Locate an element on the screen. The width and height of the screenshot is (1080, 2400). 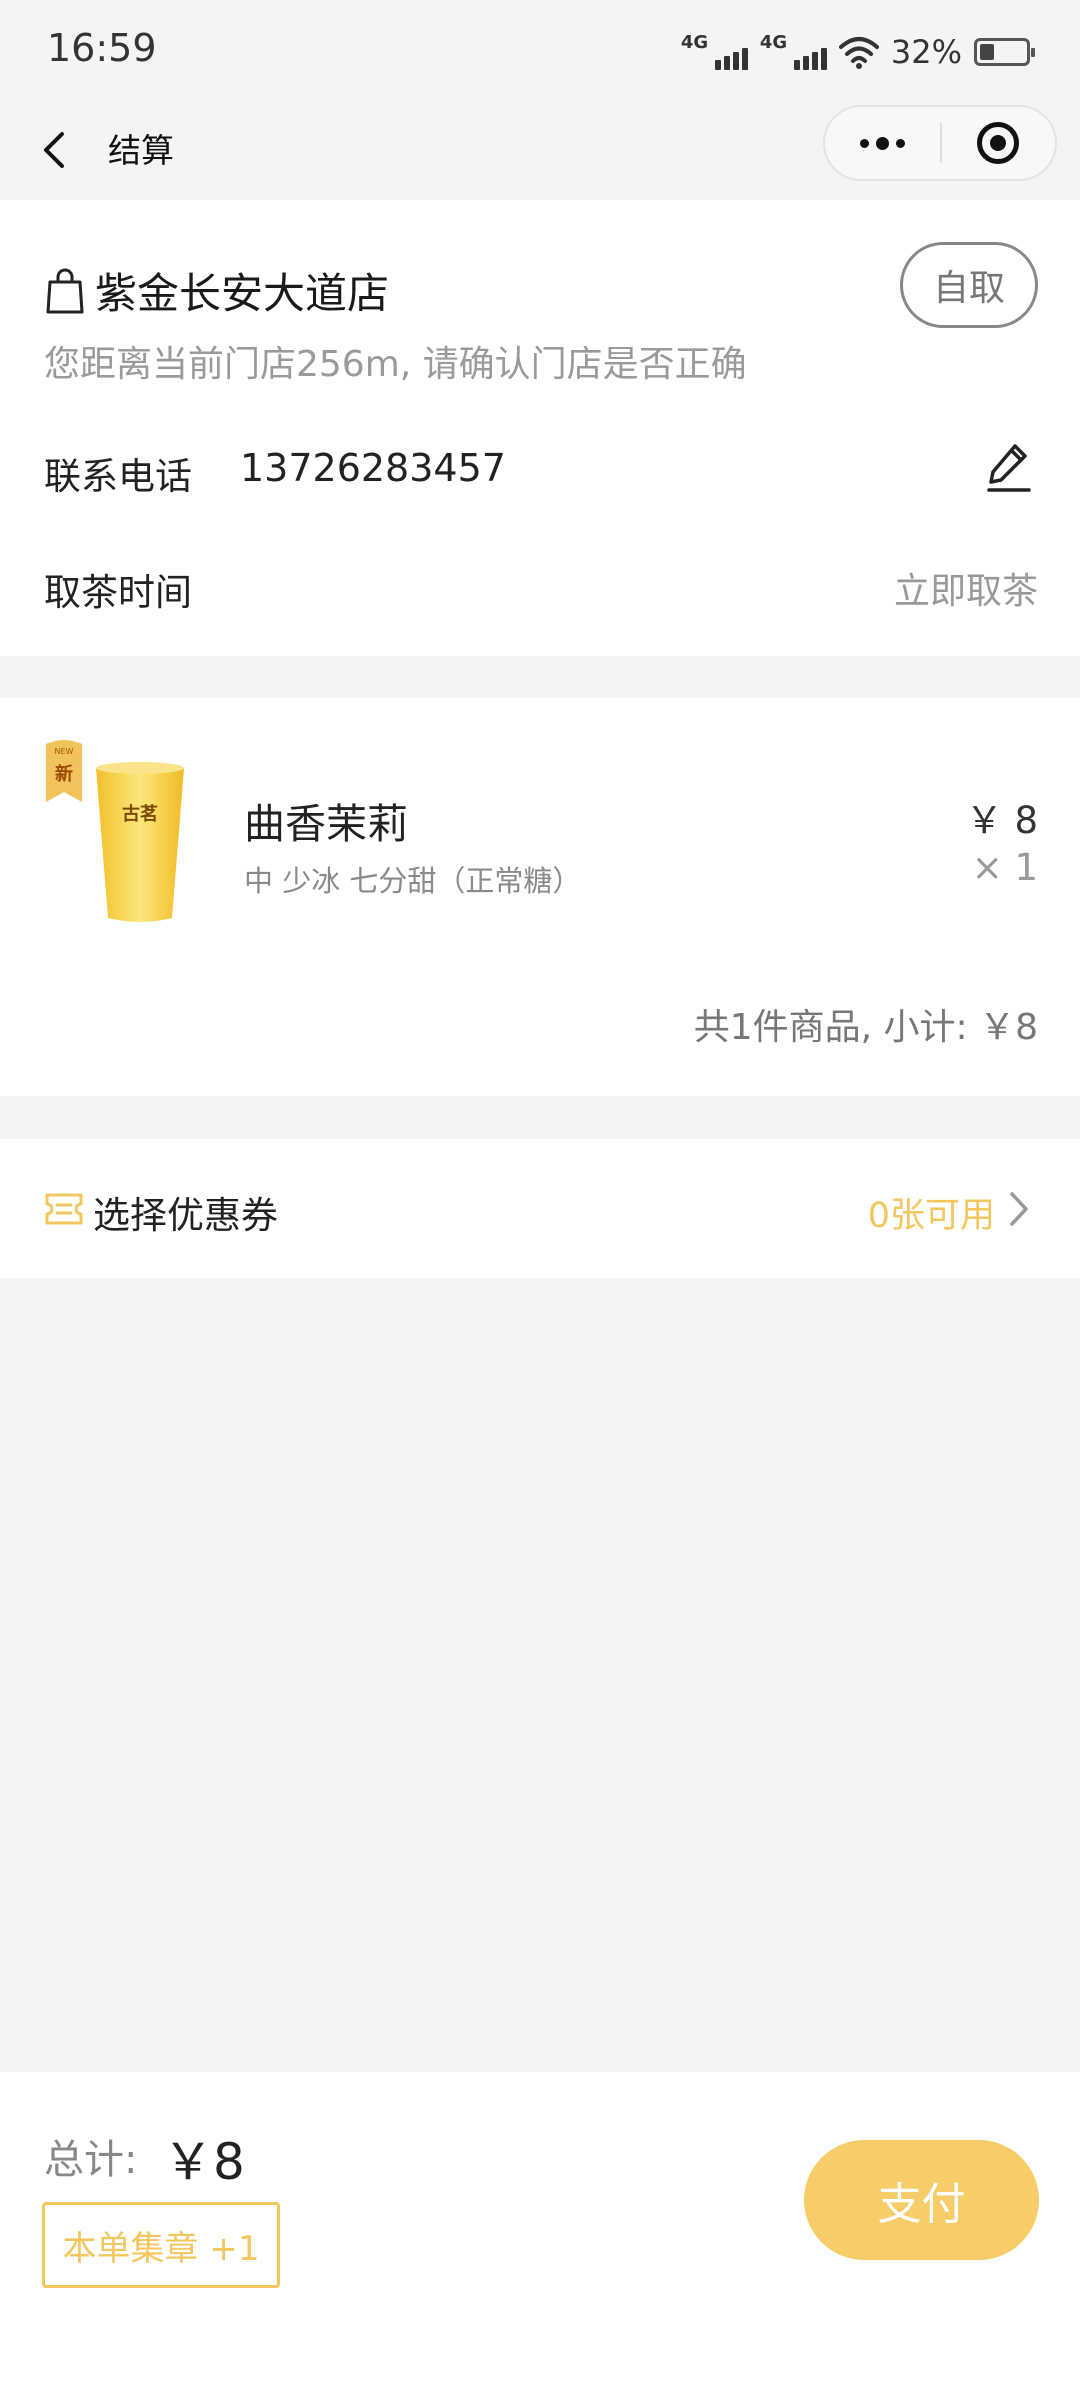
target-icon is located at coordinates (998, 143).